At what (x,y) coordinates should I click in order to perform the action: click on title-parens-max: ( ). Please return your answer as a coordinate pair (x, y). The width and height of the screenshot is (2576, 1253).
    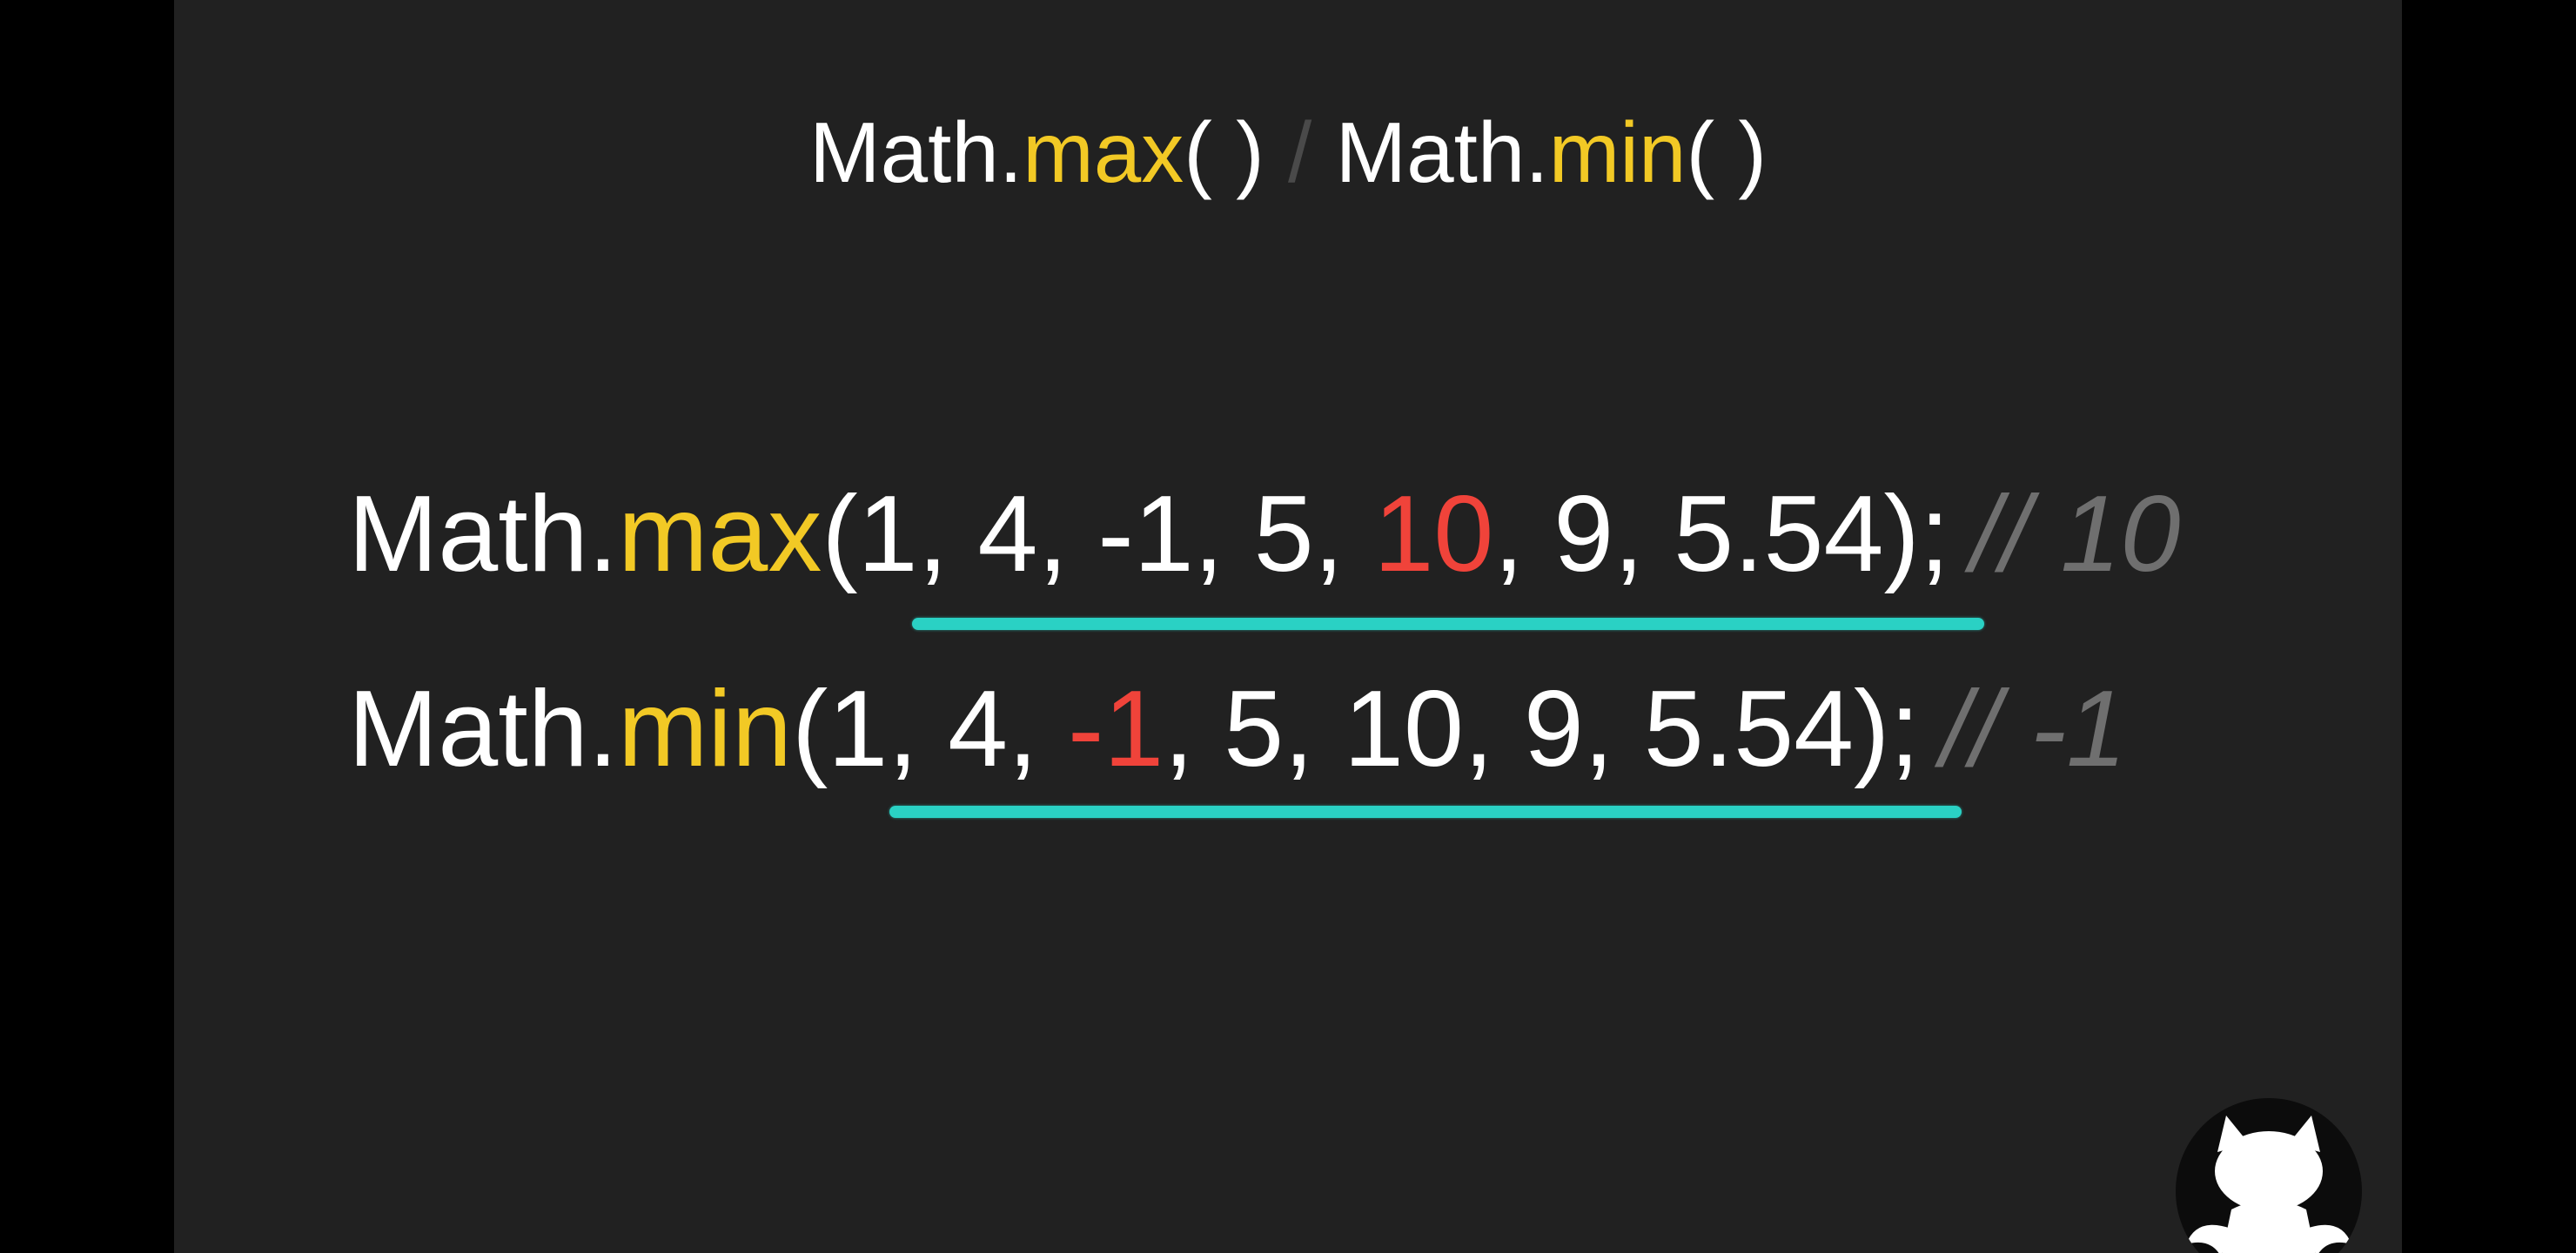
    Looking at the image, I should click on (1224, 152).